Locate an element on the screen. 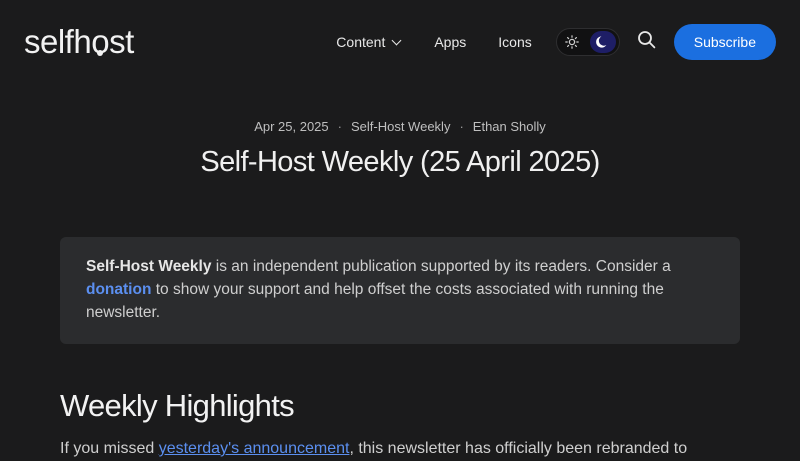 This screenshot has width=800, height=461. announcement-link: yesterday's announcement is located at coordinates (254, 448).